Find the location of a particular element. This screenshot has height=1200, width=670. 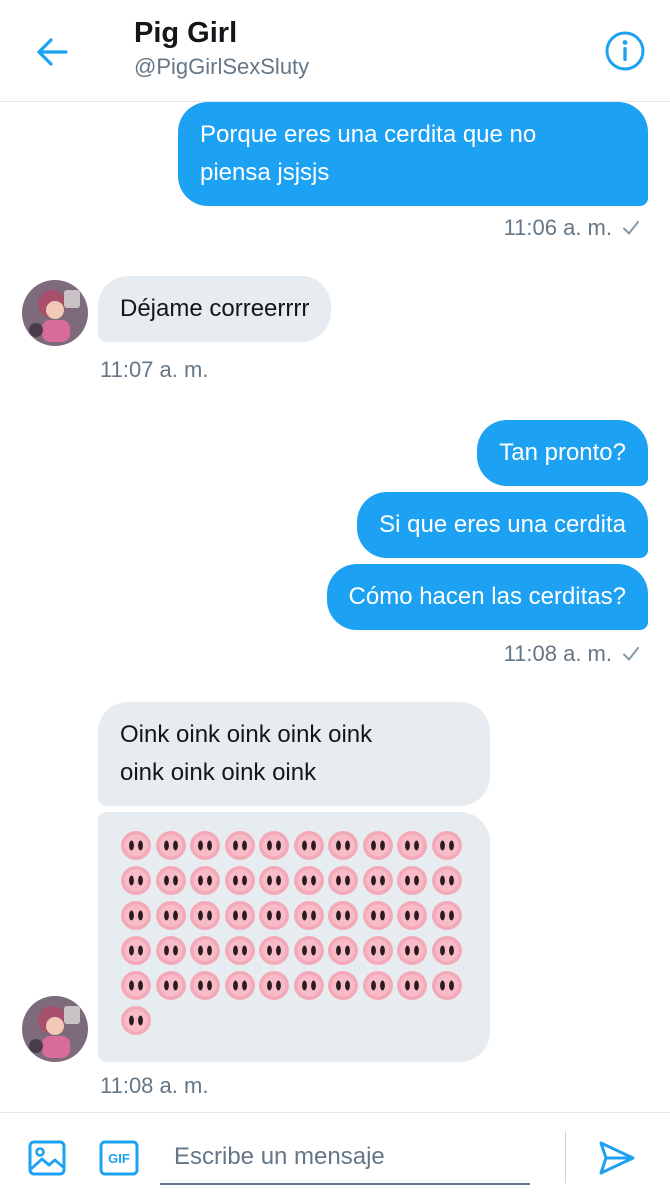

conversation-handle: @PigGirlSexSluty is located at coordinates (222, 66).